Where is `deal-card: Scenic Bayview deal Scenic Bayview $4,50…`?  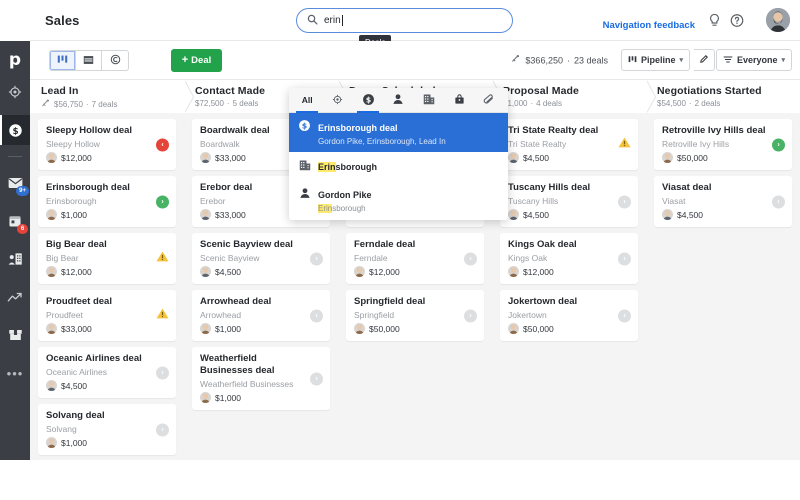
deal-card: Scenic Bayview deal Scenic Bayview $4,50… is located at coordinates (261, 259).